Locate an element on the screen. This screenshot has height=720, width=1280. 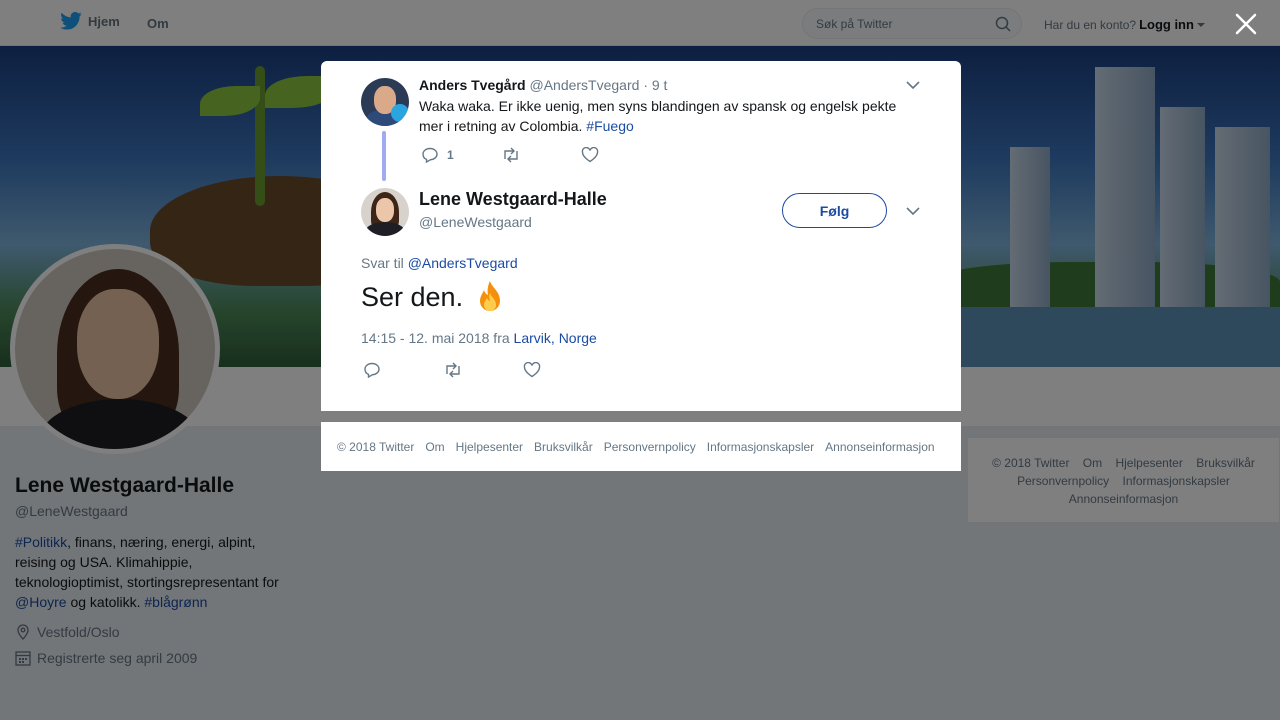
twitter-bird-icon is located at coordinates (71, 21).